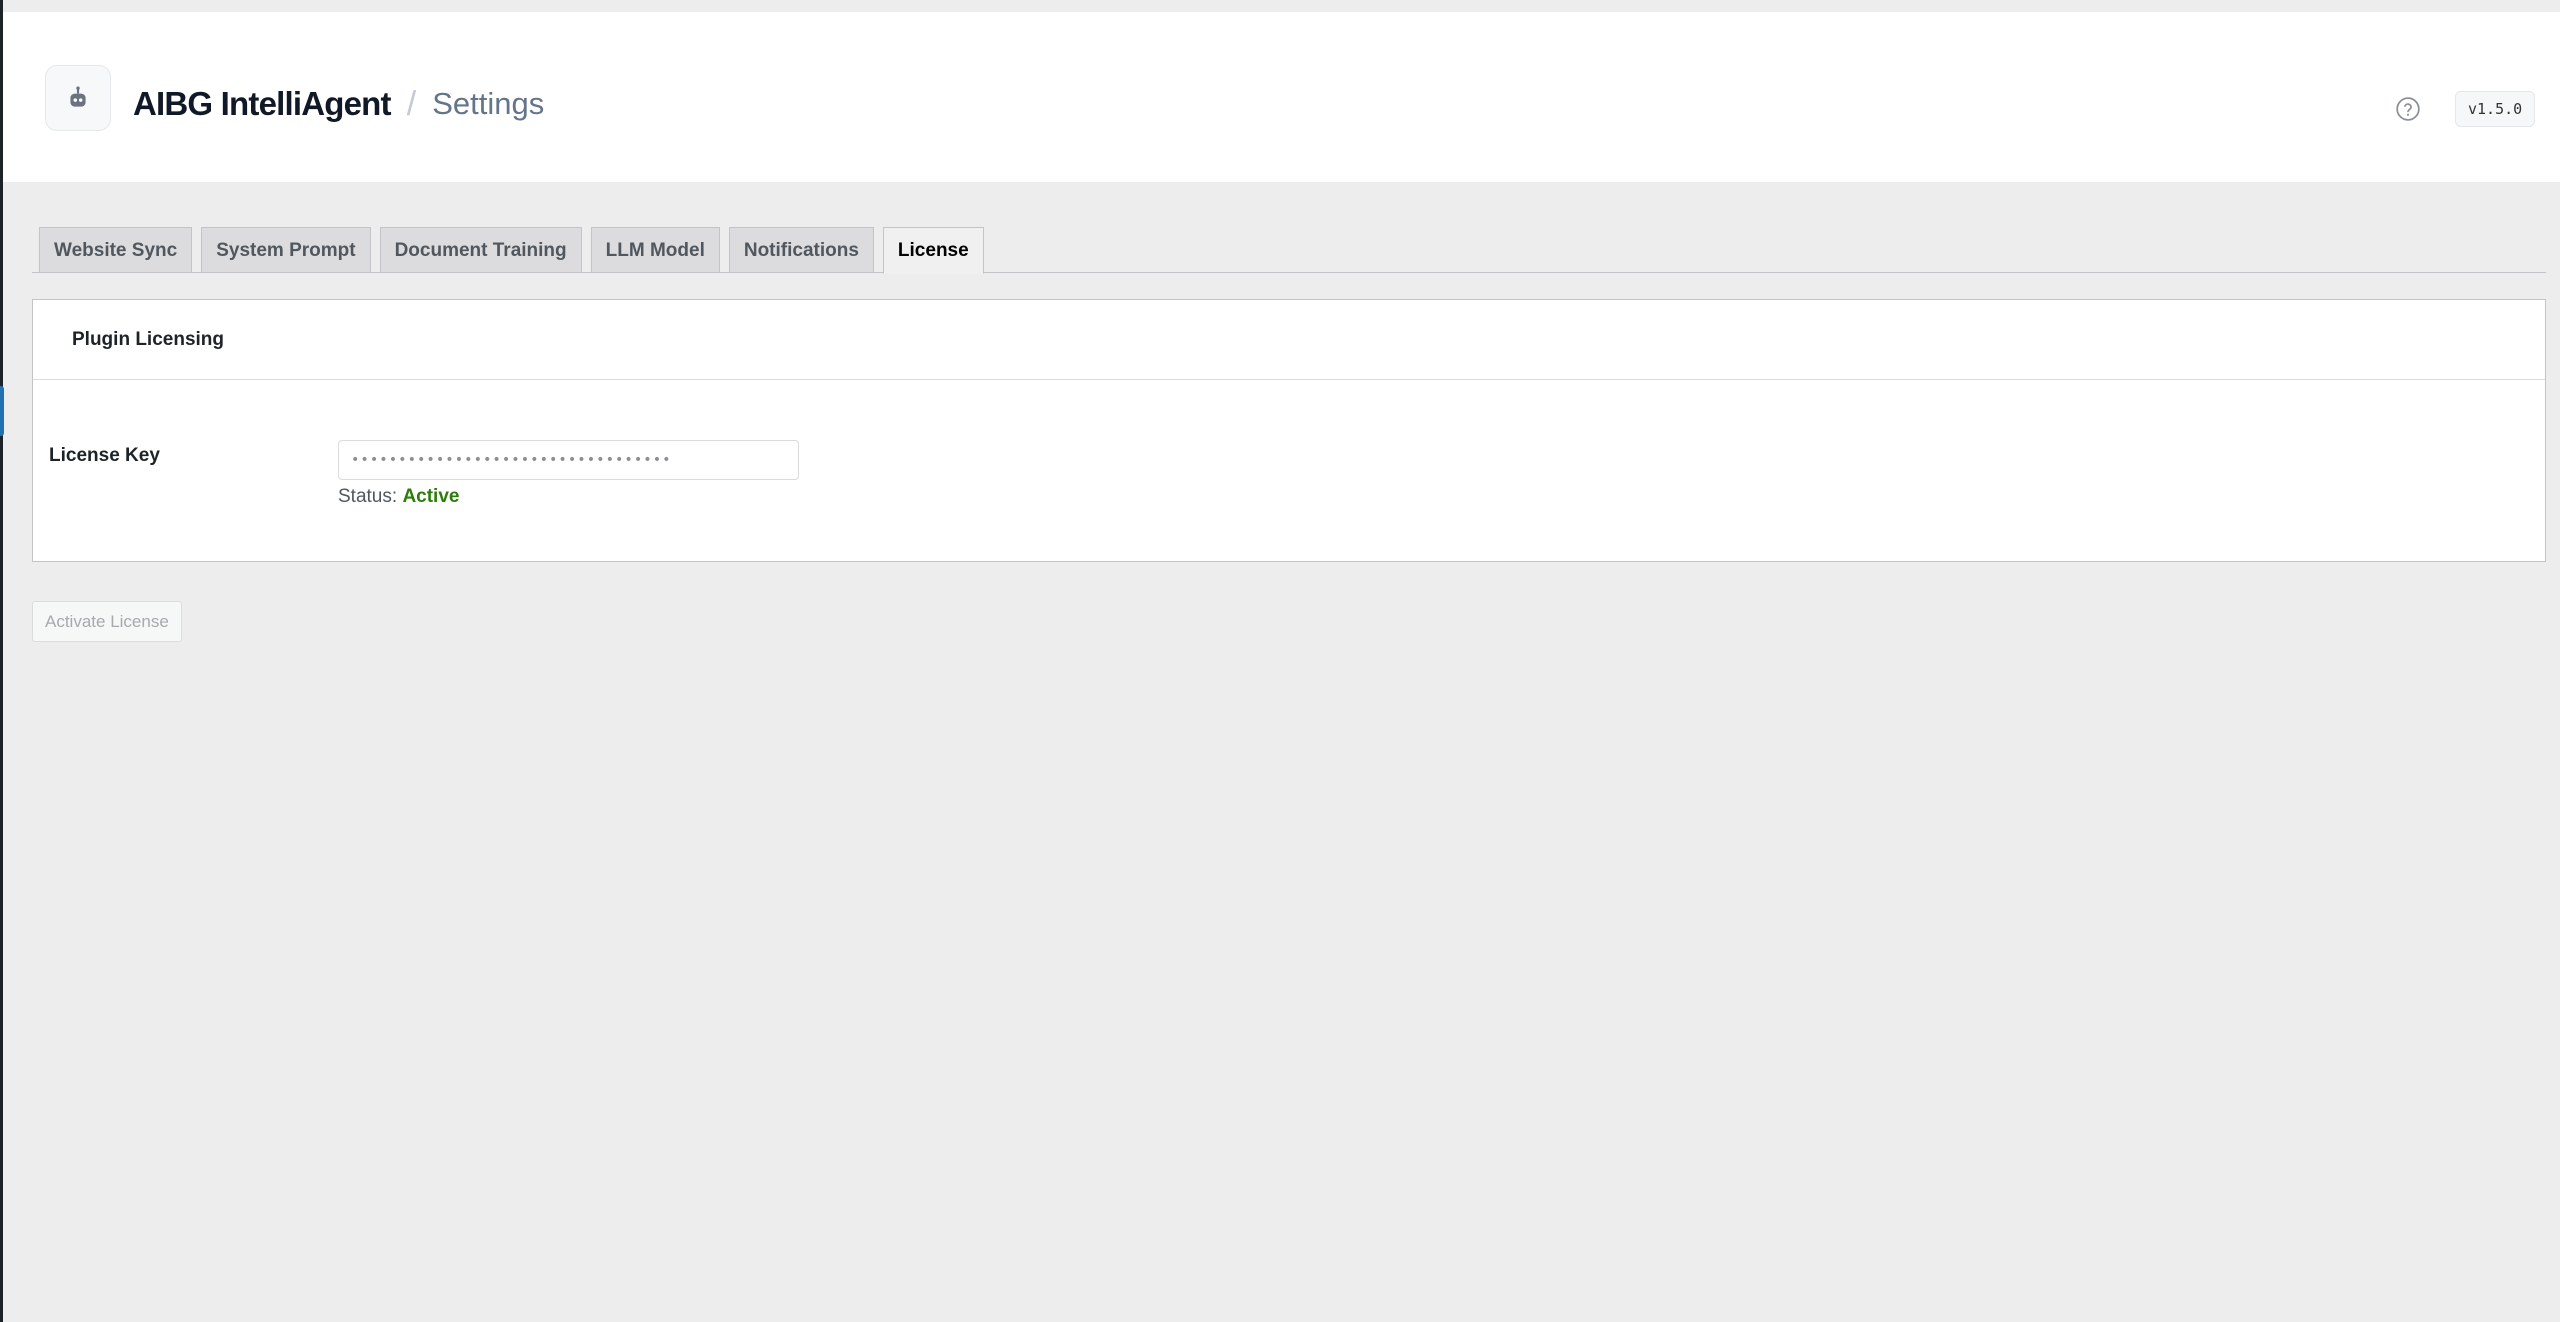  Describe the element at coordinates (1289, 272) in the screenshot. I see `tabs-divider` at that location.